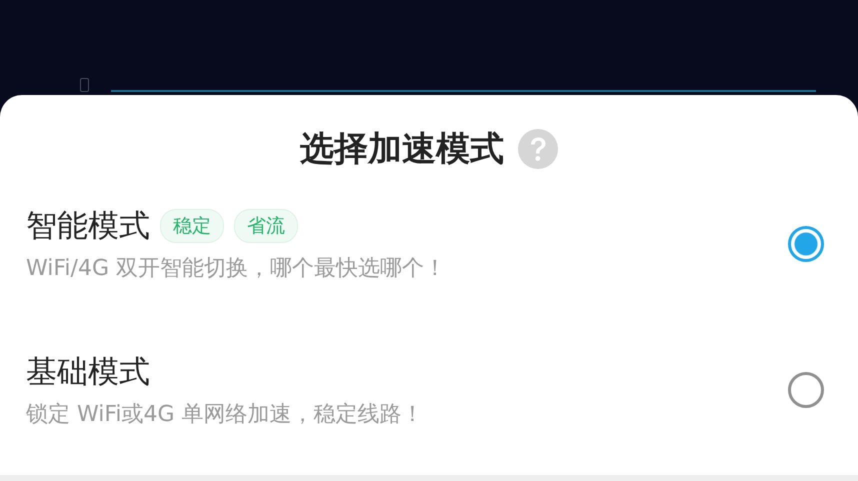 This screenshot has width=858, height=481. I want to click on mode-tag: 稳定, so click(192, 226).